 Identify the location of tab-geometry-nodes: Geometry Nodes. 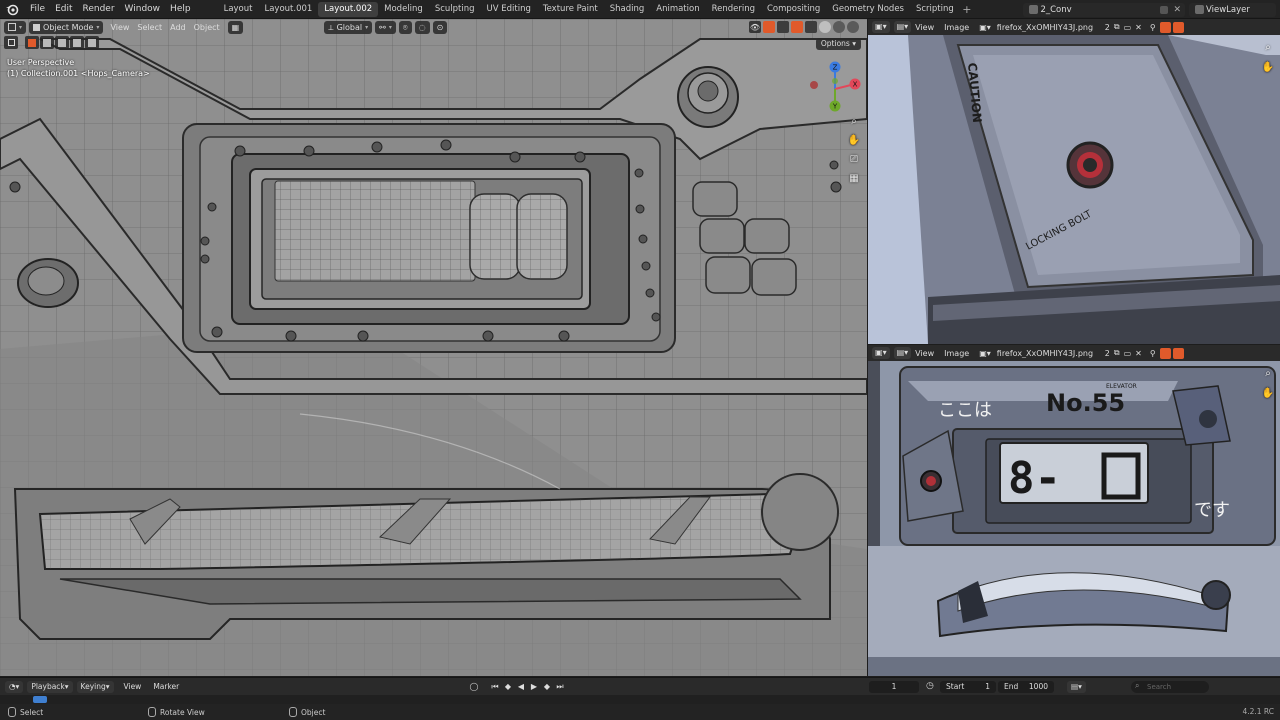
(868, 9).